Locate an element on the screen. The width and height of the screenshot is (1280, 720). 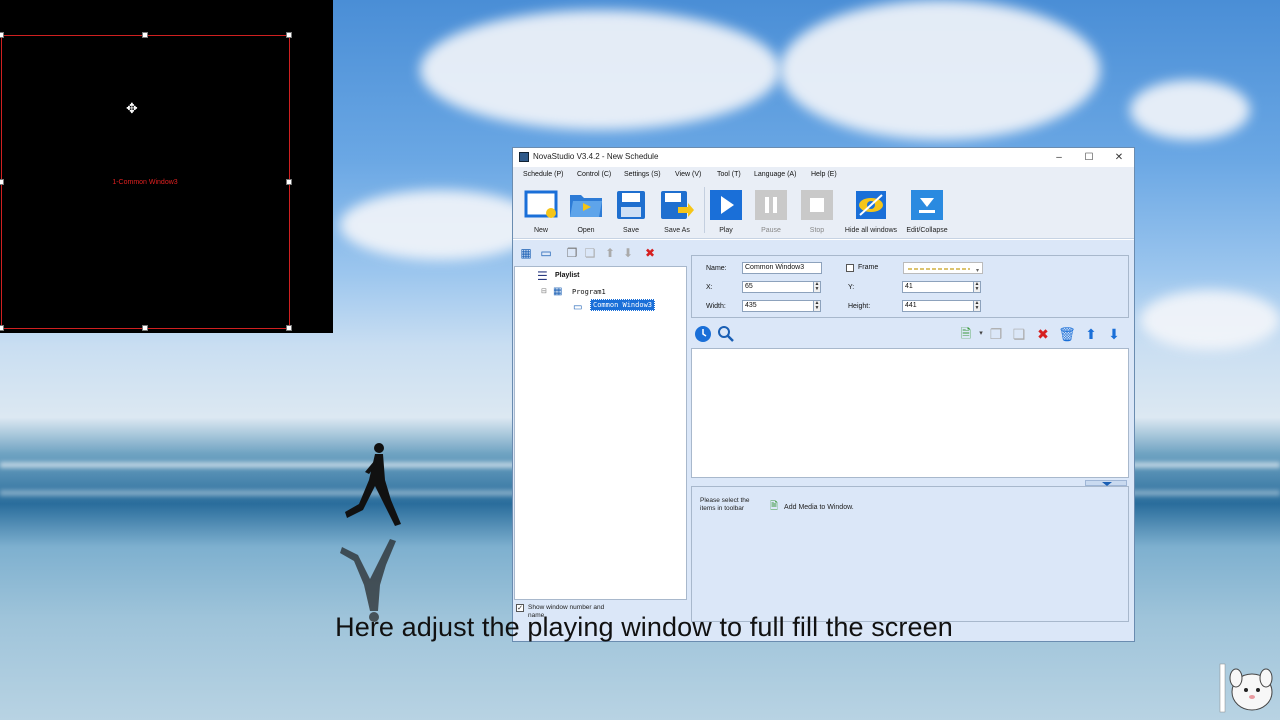
frame-checkbox: Frame is located at coordinates (862, 268).